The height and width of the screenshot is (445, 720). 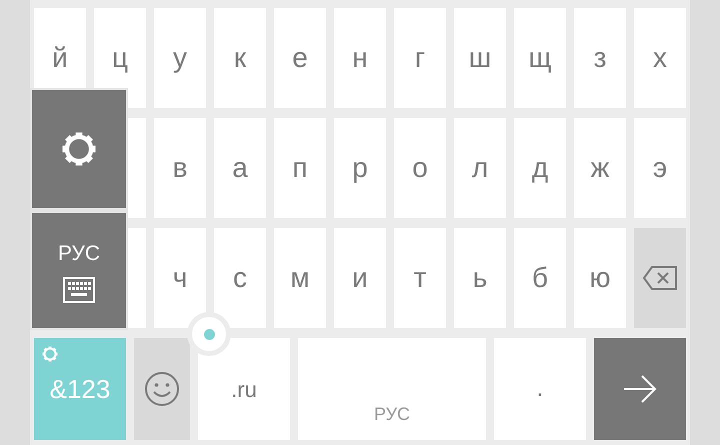 What do you see at coordinates (392, 389) in the screenshot?
I see `space-key: РУС` at bounding box center [392, 389].